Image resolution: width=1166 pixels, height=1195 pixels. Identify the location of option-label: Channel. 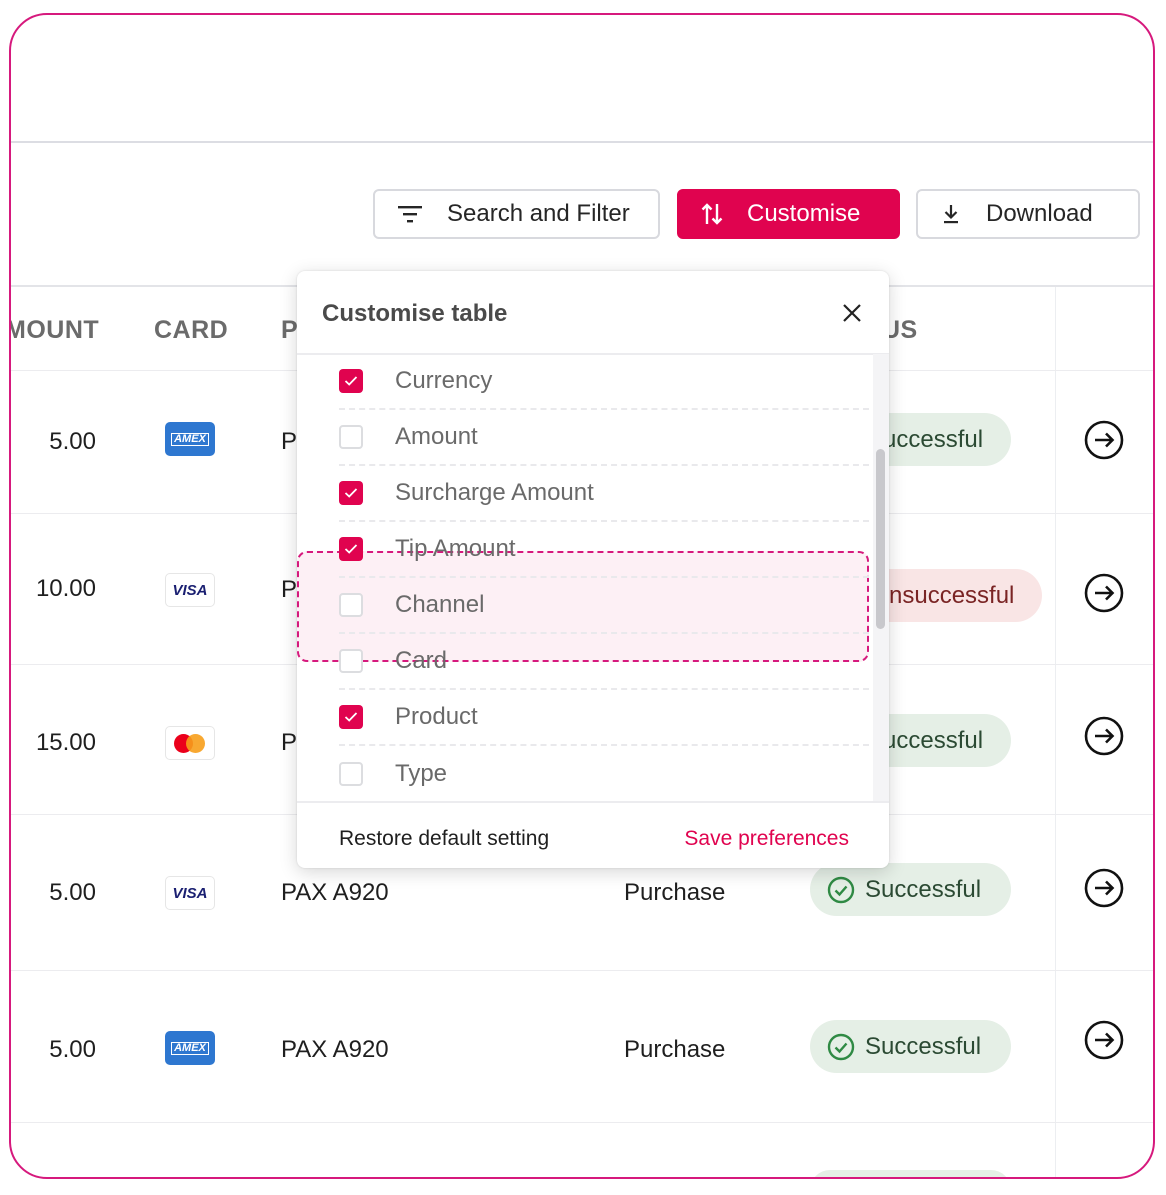
(440, 604).